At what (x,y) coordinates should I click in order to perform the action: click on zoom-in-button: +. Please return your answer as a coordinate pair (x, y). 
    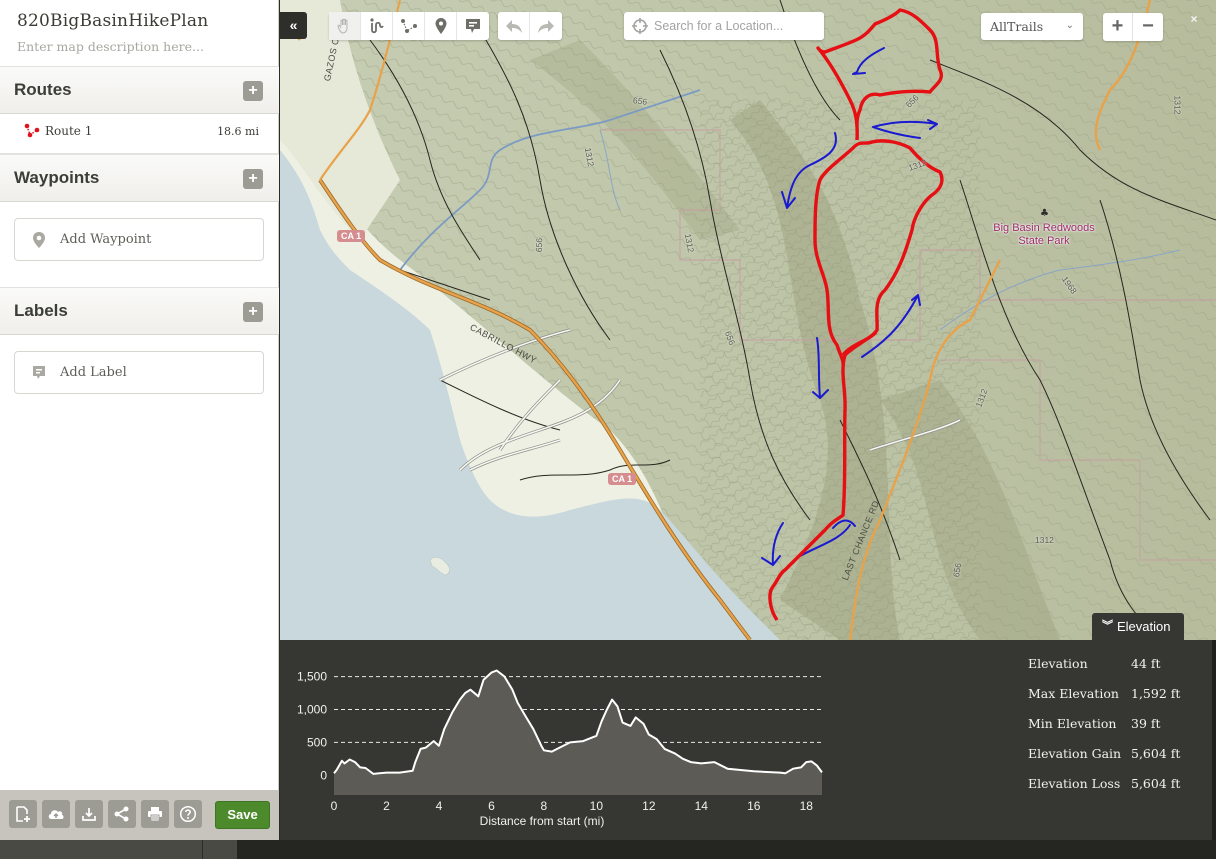
    Looking at the image, I should click on (1118, 27).